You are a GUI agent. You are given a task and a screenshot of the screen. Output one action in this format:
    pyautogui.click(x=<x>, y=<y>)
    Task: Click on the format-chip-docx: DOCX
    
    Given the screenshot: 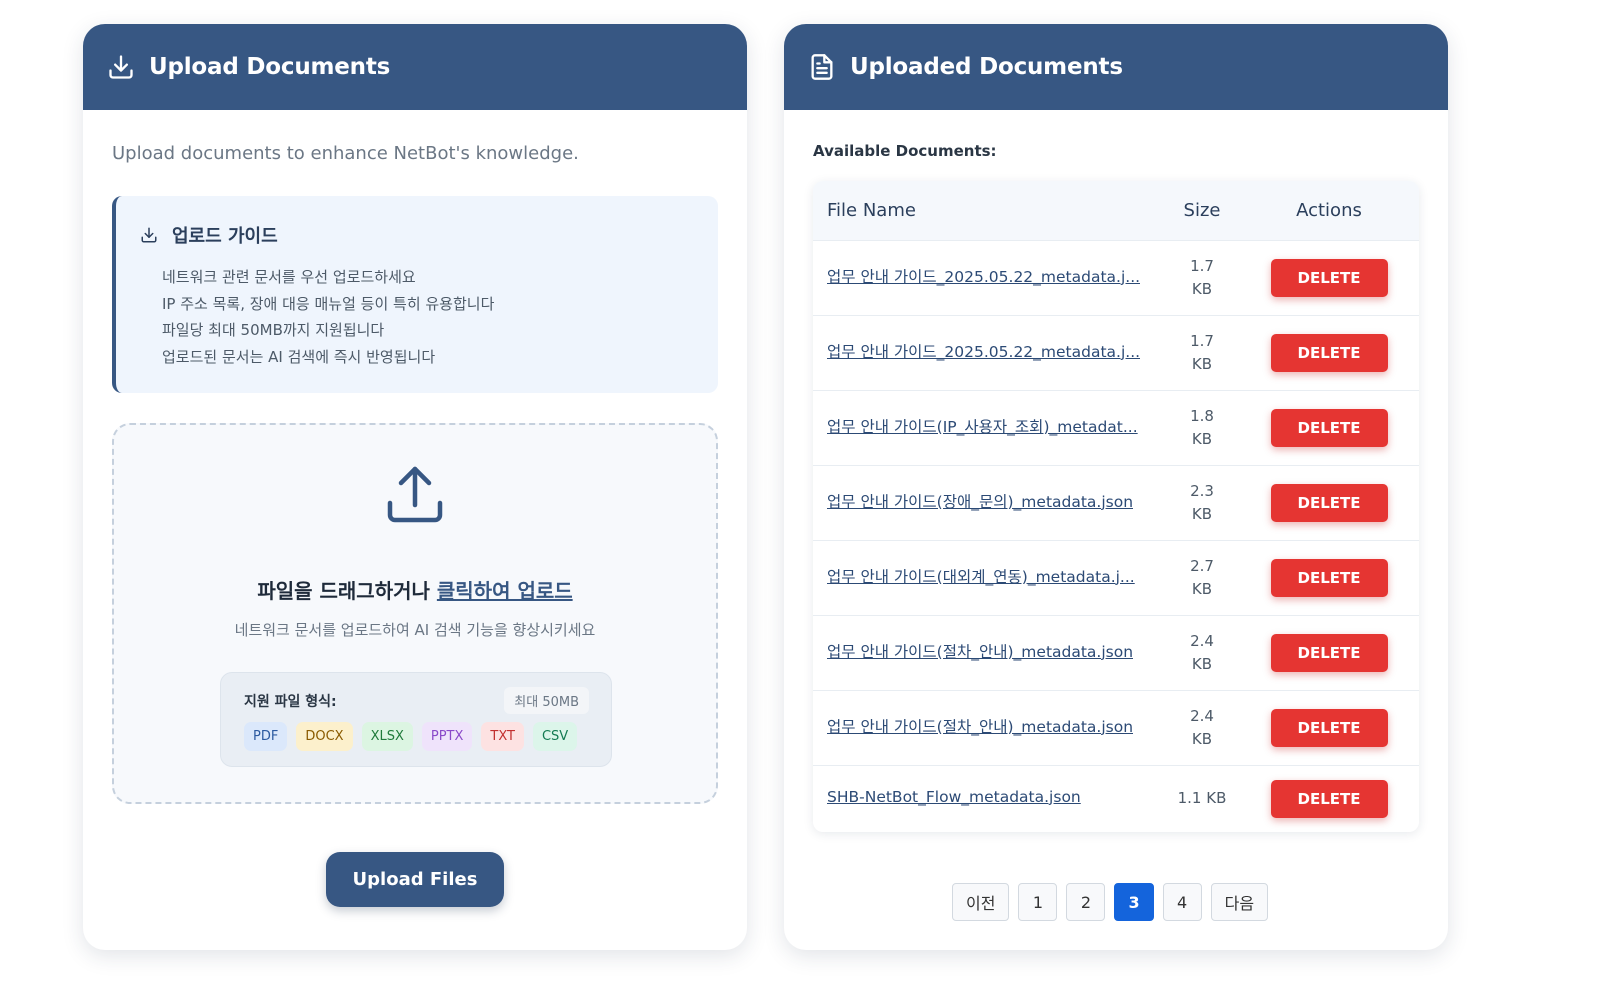 What is the action you would take?
    pyautogui.click(x=324, y=736)
    